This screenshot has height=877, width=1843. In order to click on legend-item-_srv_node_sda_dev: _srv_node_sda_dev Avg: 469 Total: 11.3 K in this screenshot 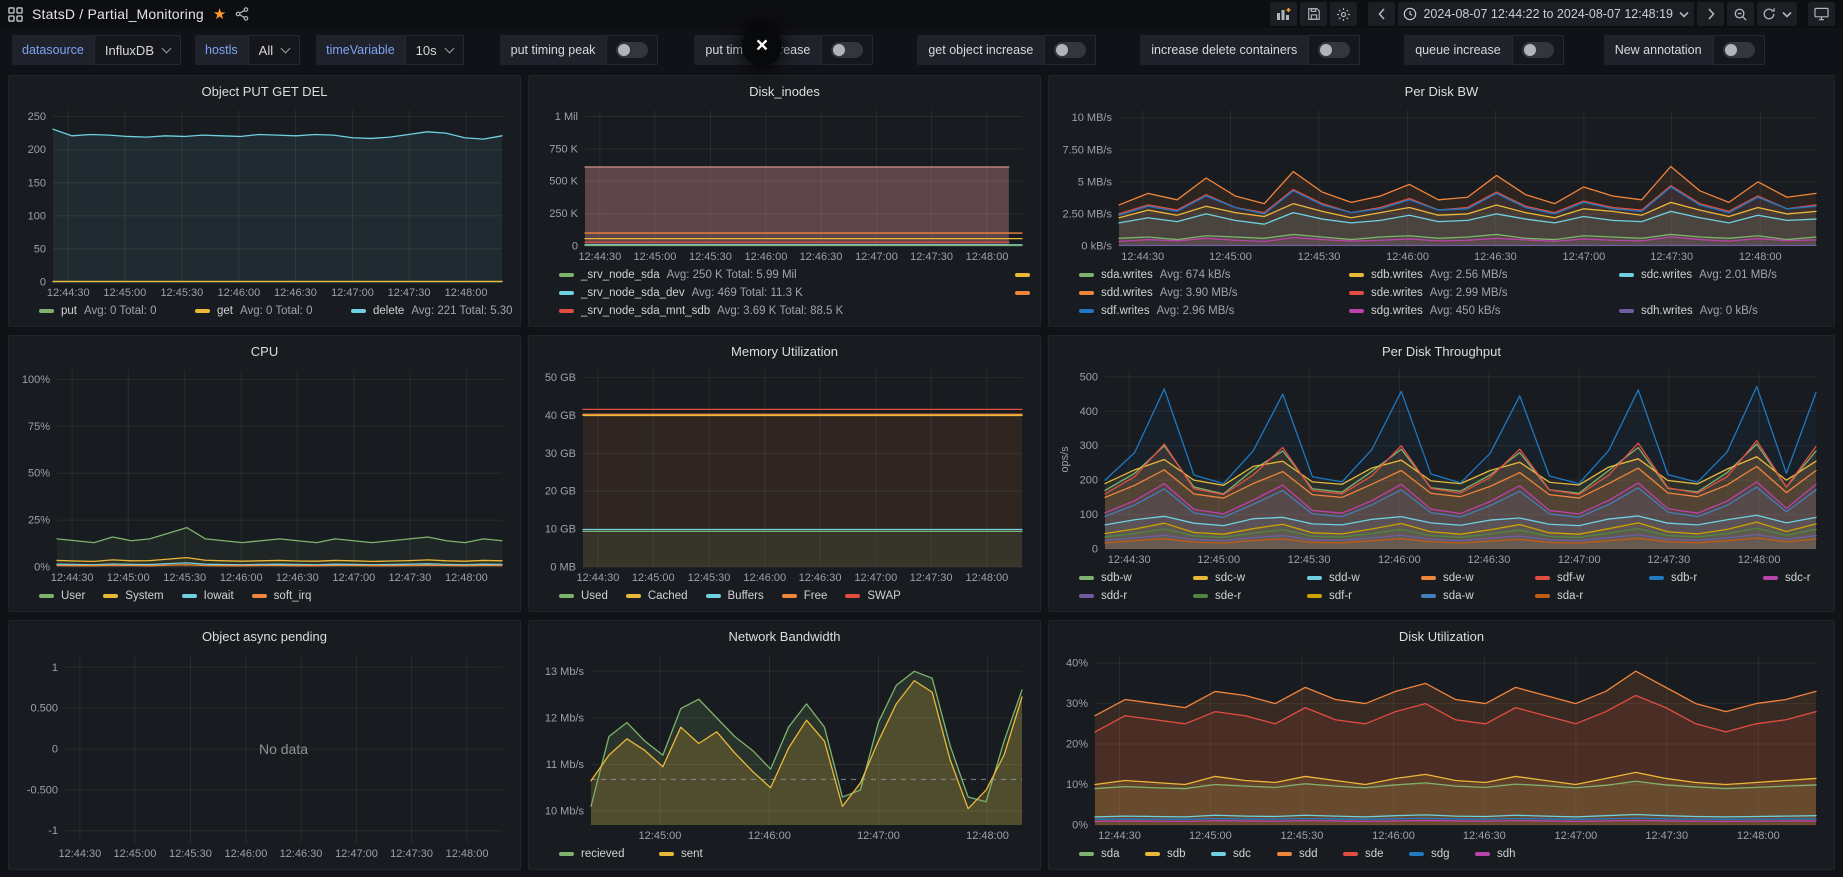, I will do `click(778, 293)`.